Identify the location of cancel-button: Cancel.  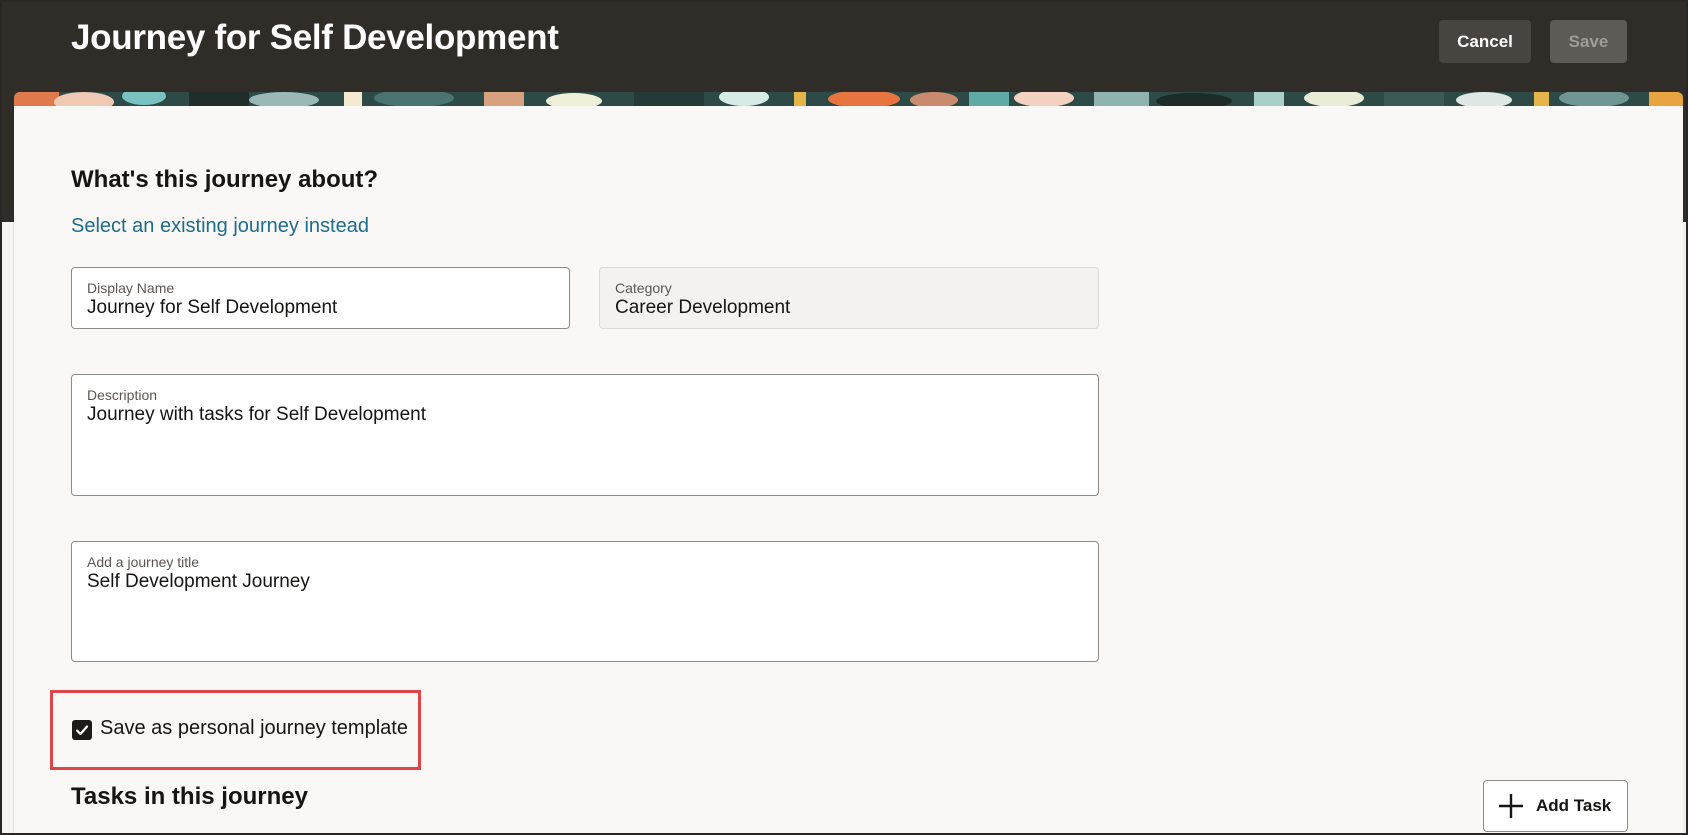
(1485, 41).